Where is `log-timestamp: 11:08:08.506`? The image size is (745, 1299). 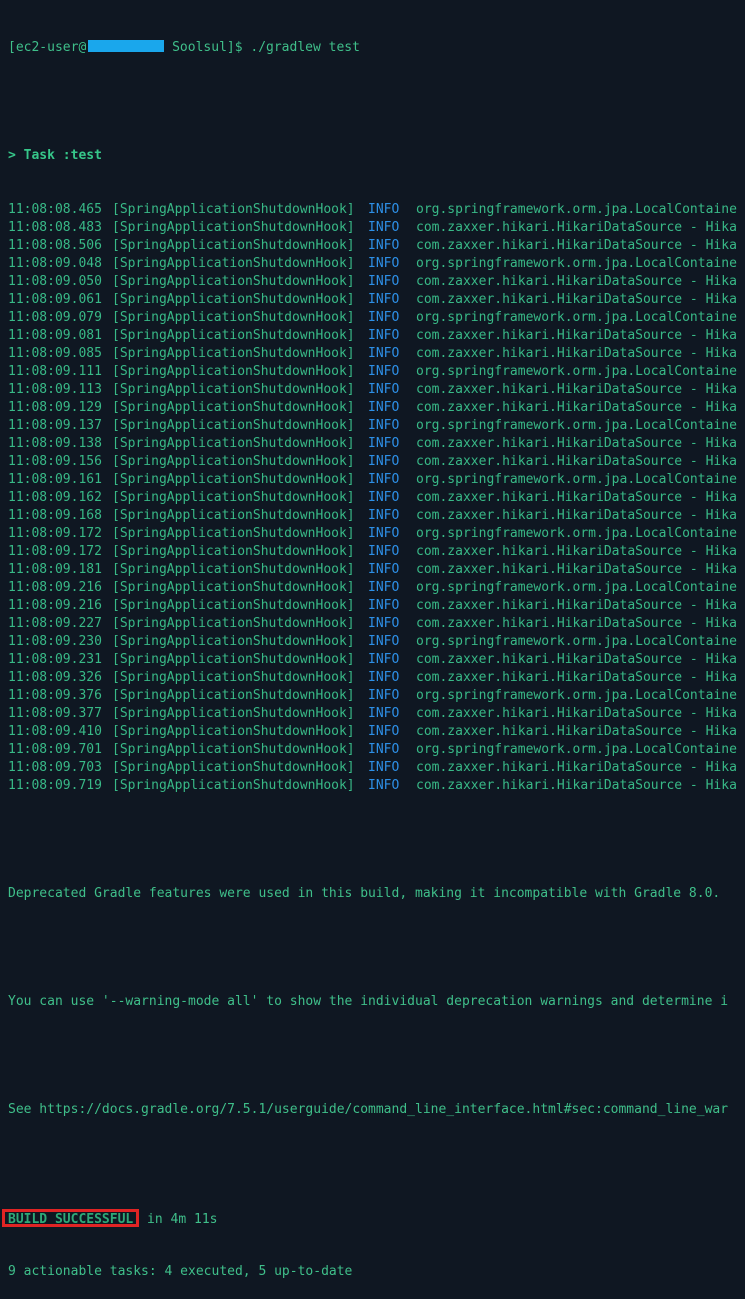
log-timestamp: 11:08:08.506 is located at coordinates (55, 245).